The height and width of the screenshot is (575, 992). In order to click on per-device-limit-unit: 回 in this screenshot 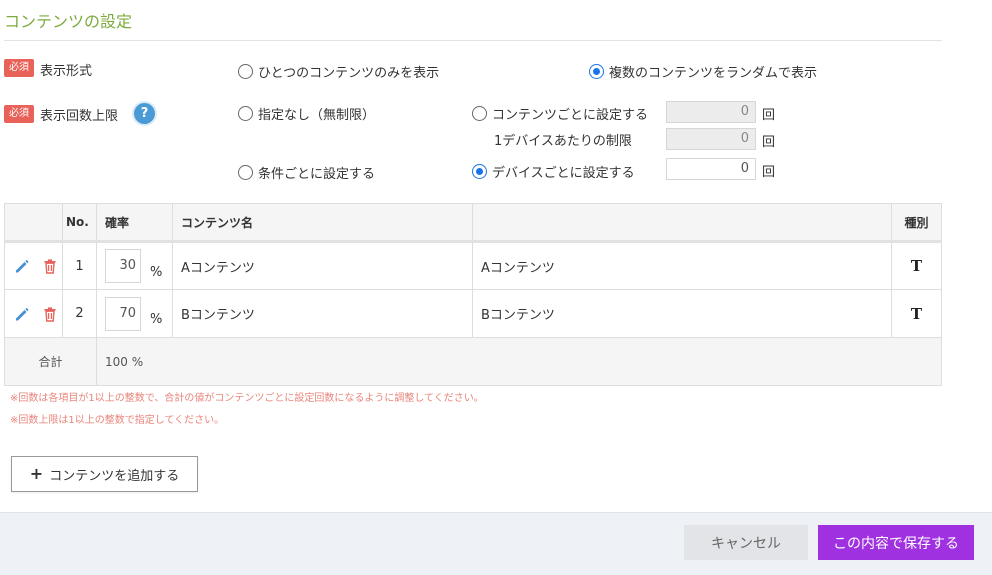, I will do `click(769, 142)`.